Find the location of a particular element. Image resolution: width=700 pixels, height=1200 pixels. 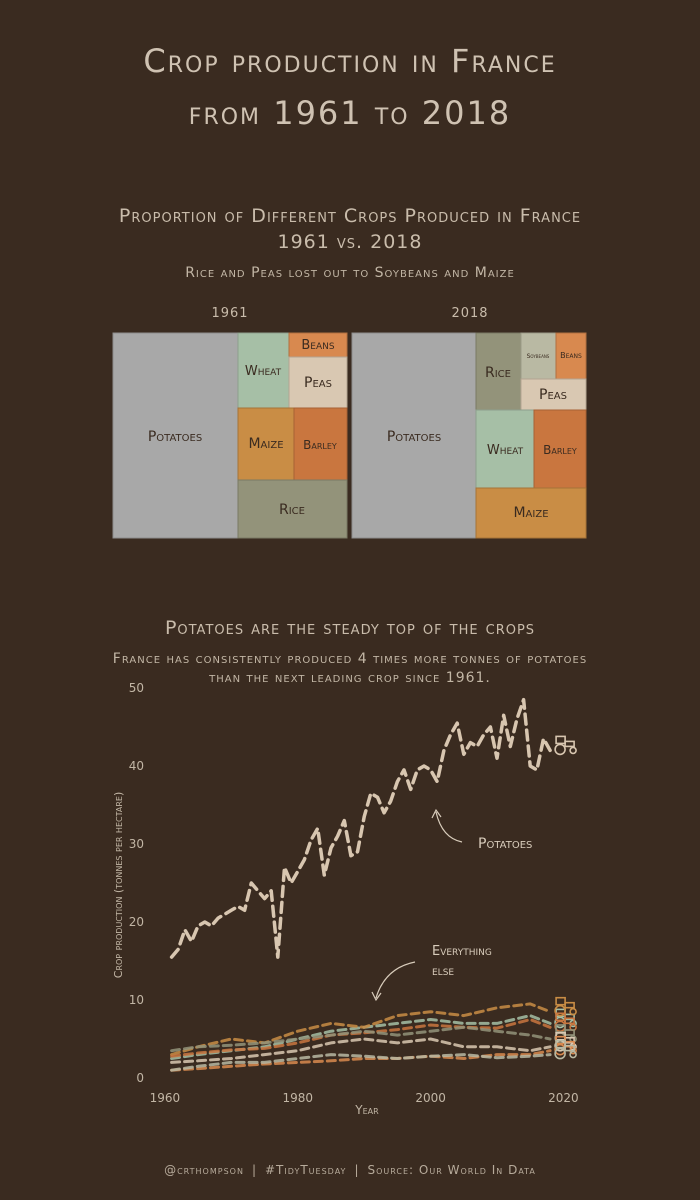

series-line-potatoes is located at coordinates (360, 828).